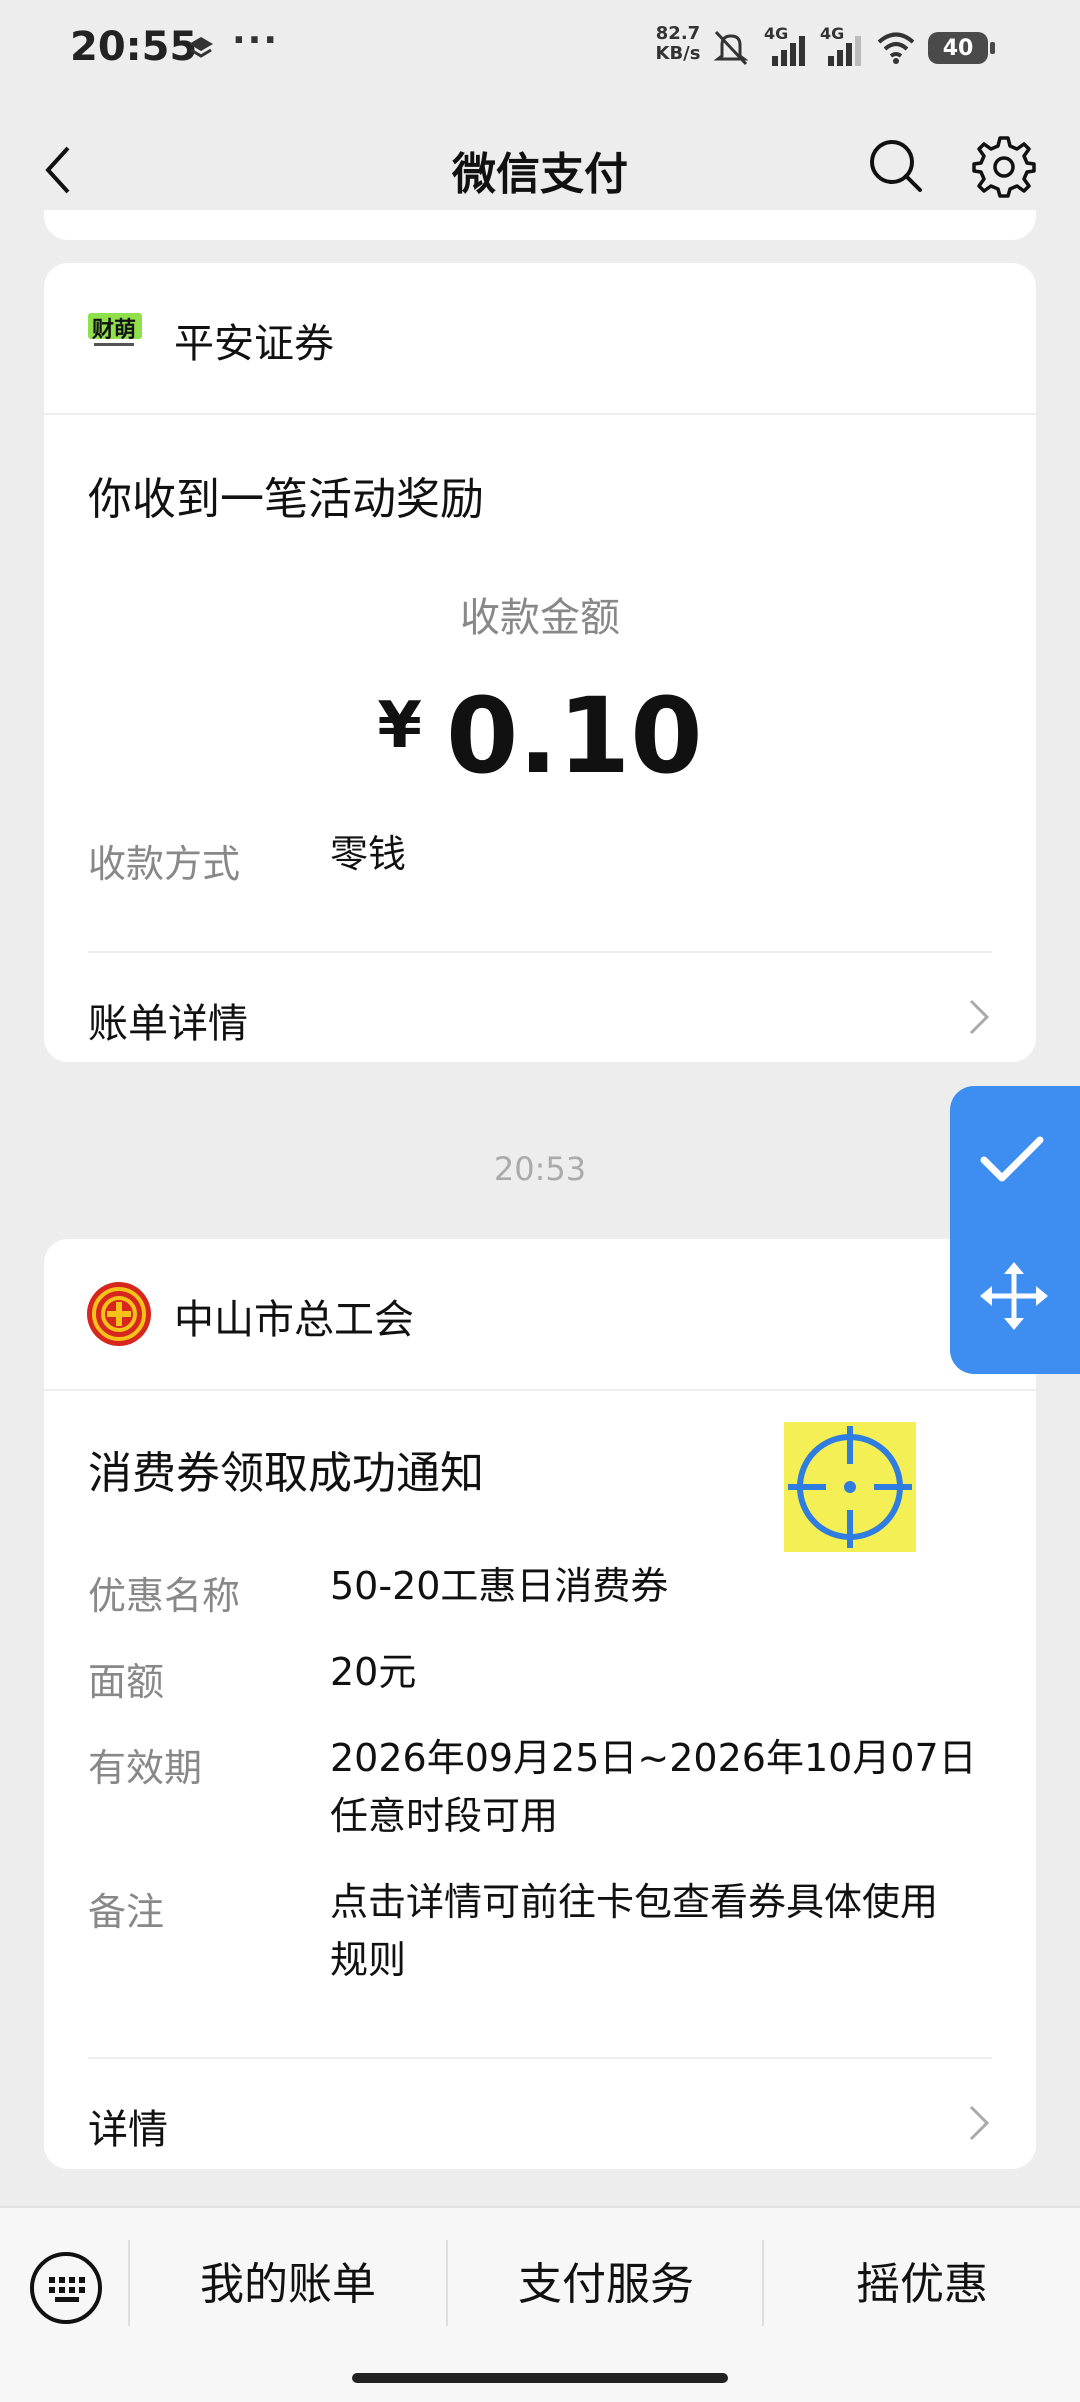  Describe the element at coordinates (896, 48) in the screenshot. I see `wifi-icon` at that location.